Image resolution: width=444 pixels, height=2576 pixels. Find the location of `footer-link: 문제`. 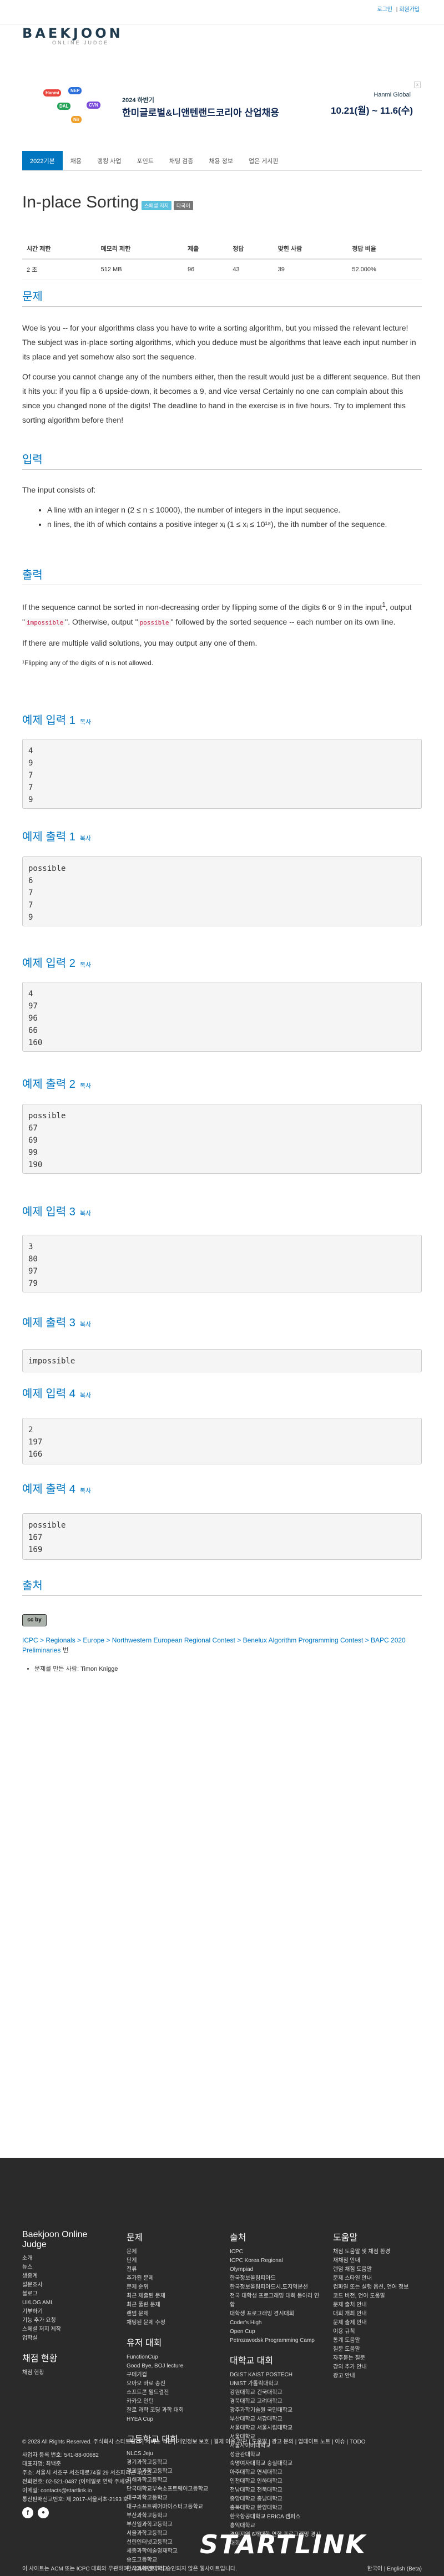

footer-link: 문제 is located at coordinates (171, 2252).